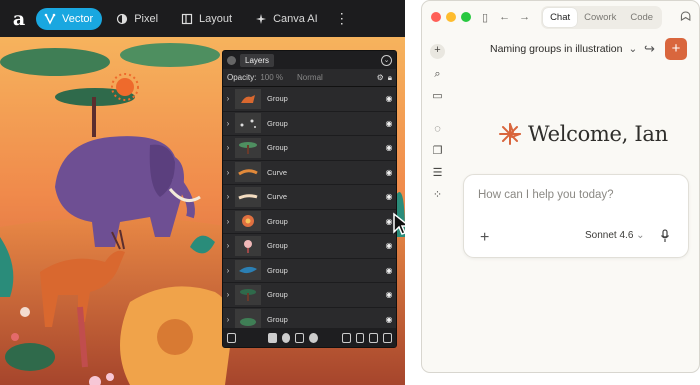 Image resolution: width=700 pixels, height=385 pixels. What do you see at coordinates (649, 49) in the screenshot?
I see `share-icon: ↪` at bounding box center [649, 49].